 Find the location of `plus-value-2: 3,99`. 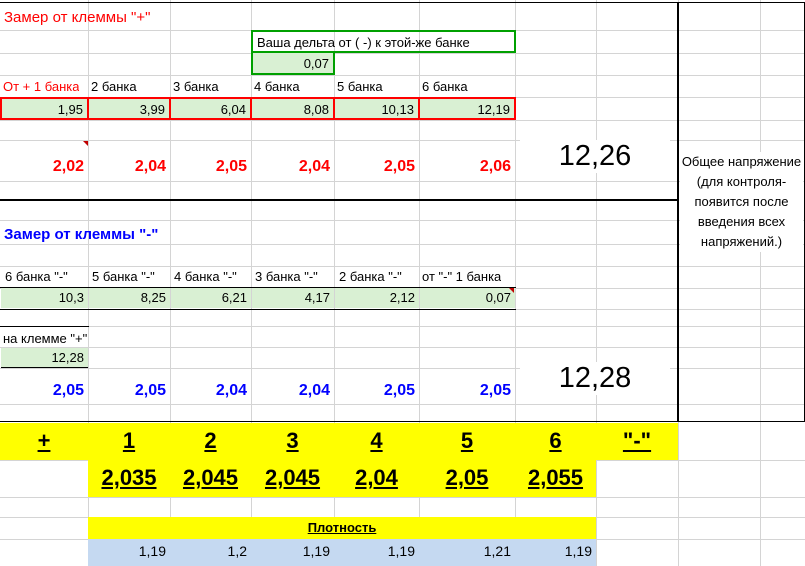

plus-value-2: 3,99 is located at coordinates (130, 108).